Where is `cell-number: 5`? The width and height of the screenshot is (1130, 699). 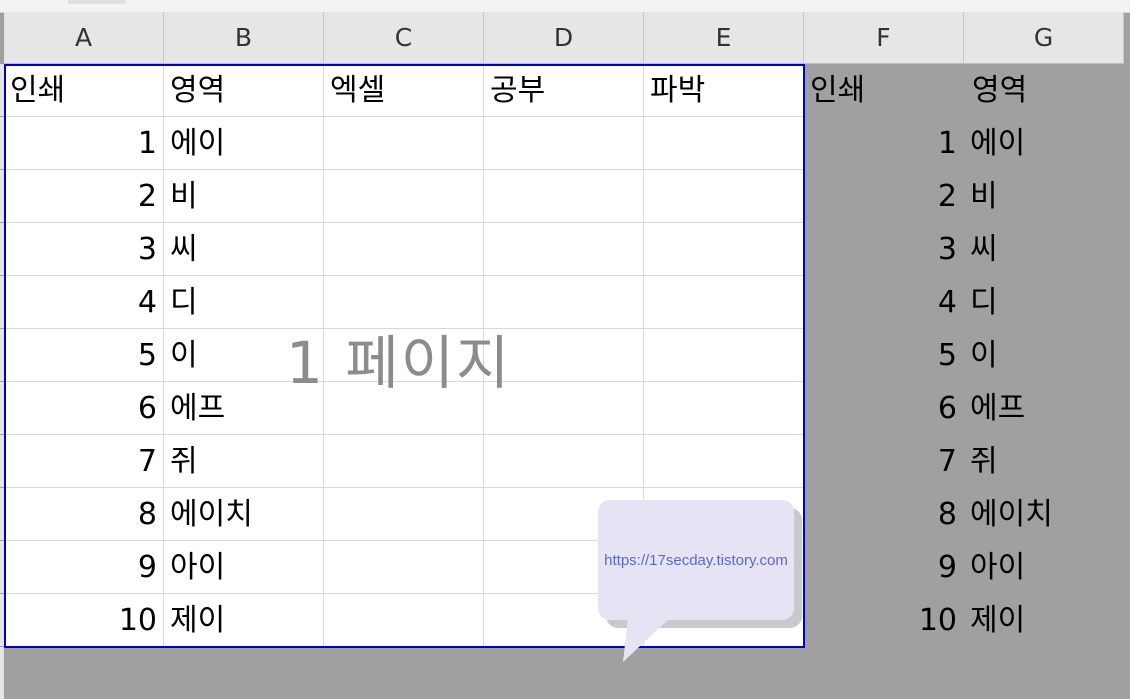 cell-number: 5 is located at coordinates (84, 355).